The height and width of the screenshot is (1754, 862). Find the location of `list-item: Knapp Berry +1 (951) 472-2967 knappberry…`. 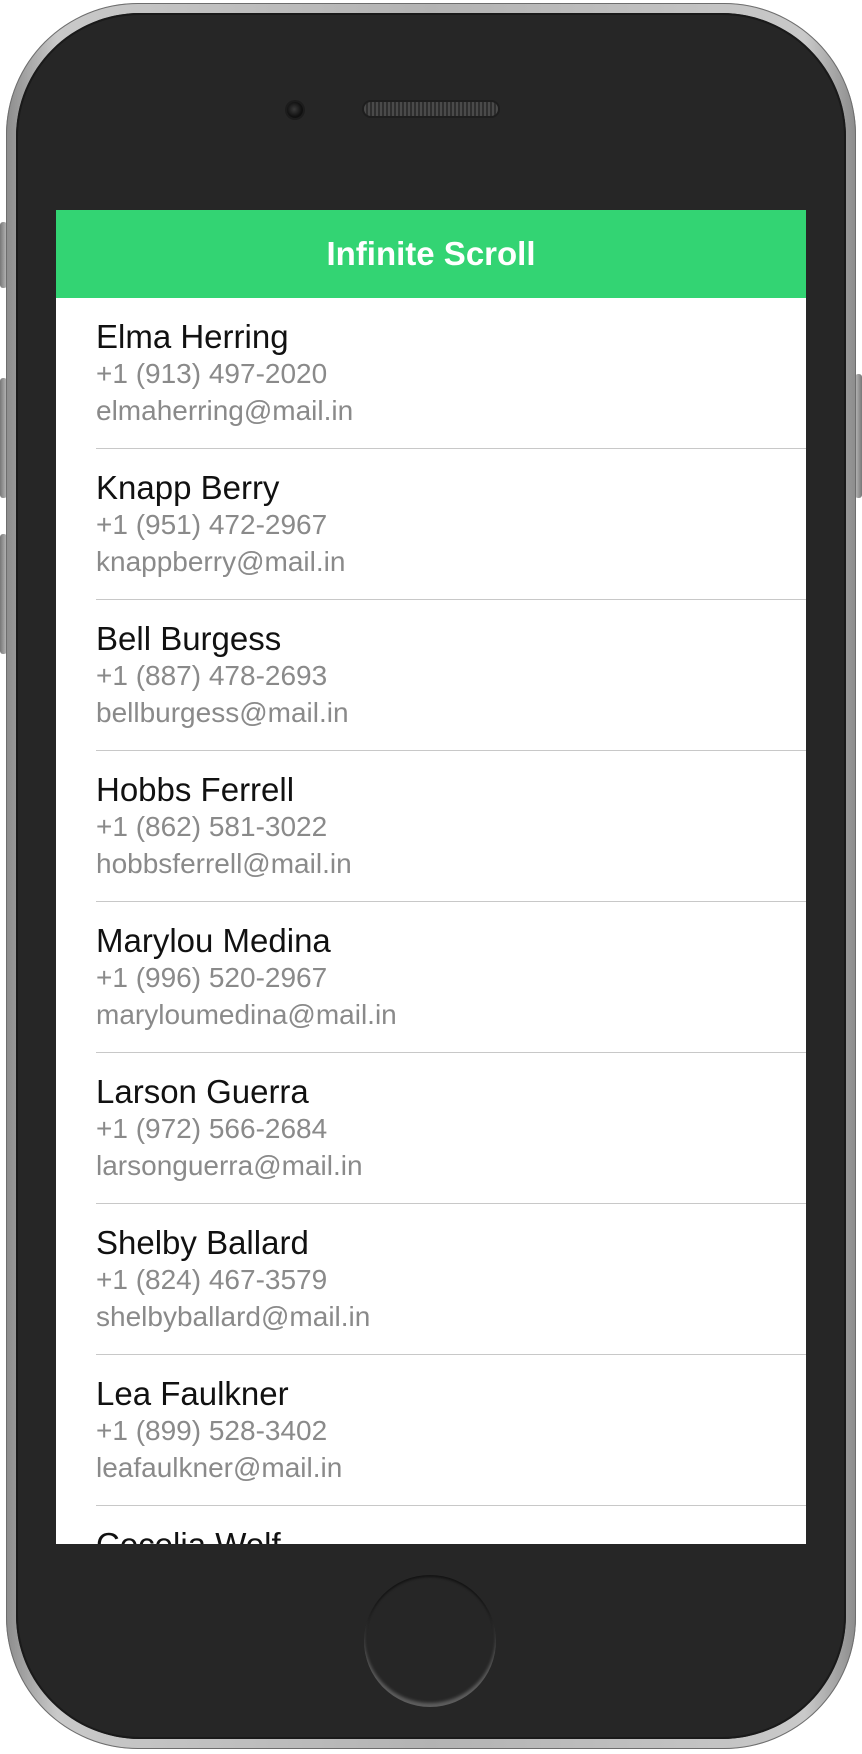

list-item: Knapp Berry +1 (951) 472-2967 knappberry… is located at coordinates (431, 524).